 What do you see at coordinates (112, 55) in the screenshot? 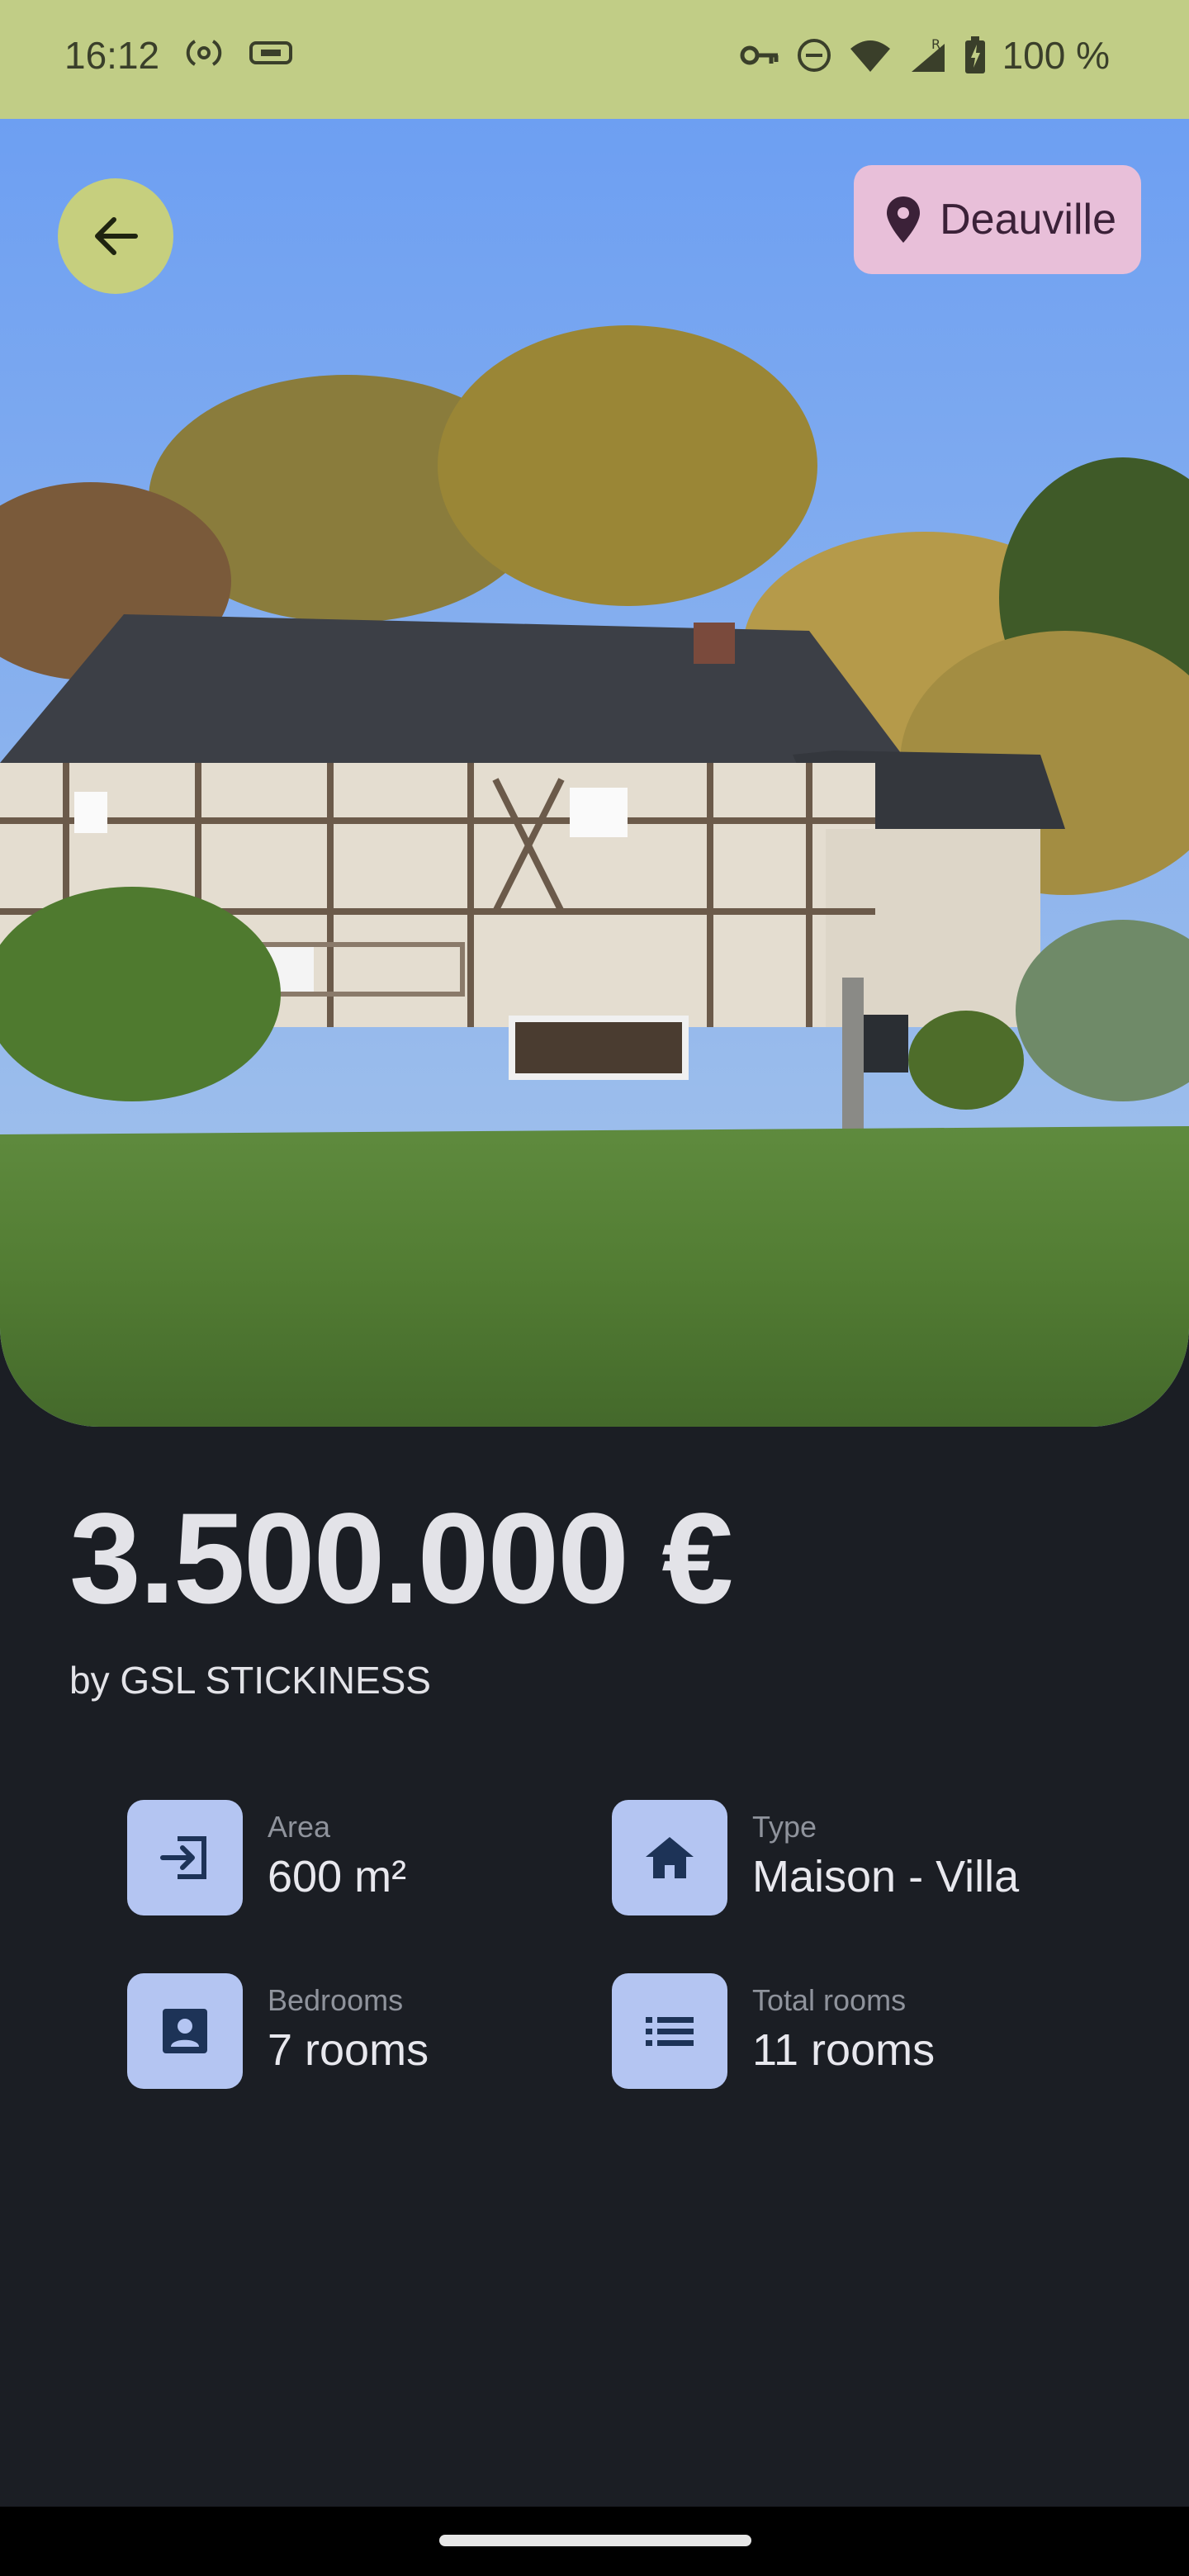
I see `status-time: 16:12` at bounding box center [112, 55].